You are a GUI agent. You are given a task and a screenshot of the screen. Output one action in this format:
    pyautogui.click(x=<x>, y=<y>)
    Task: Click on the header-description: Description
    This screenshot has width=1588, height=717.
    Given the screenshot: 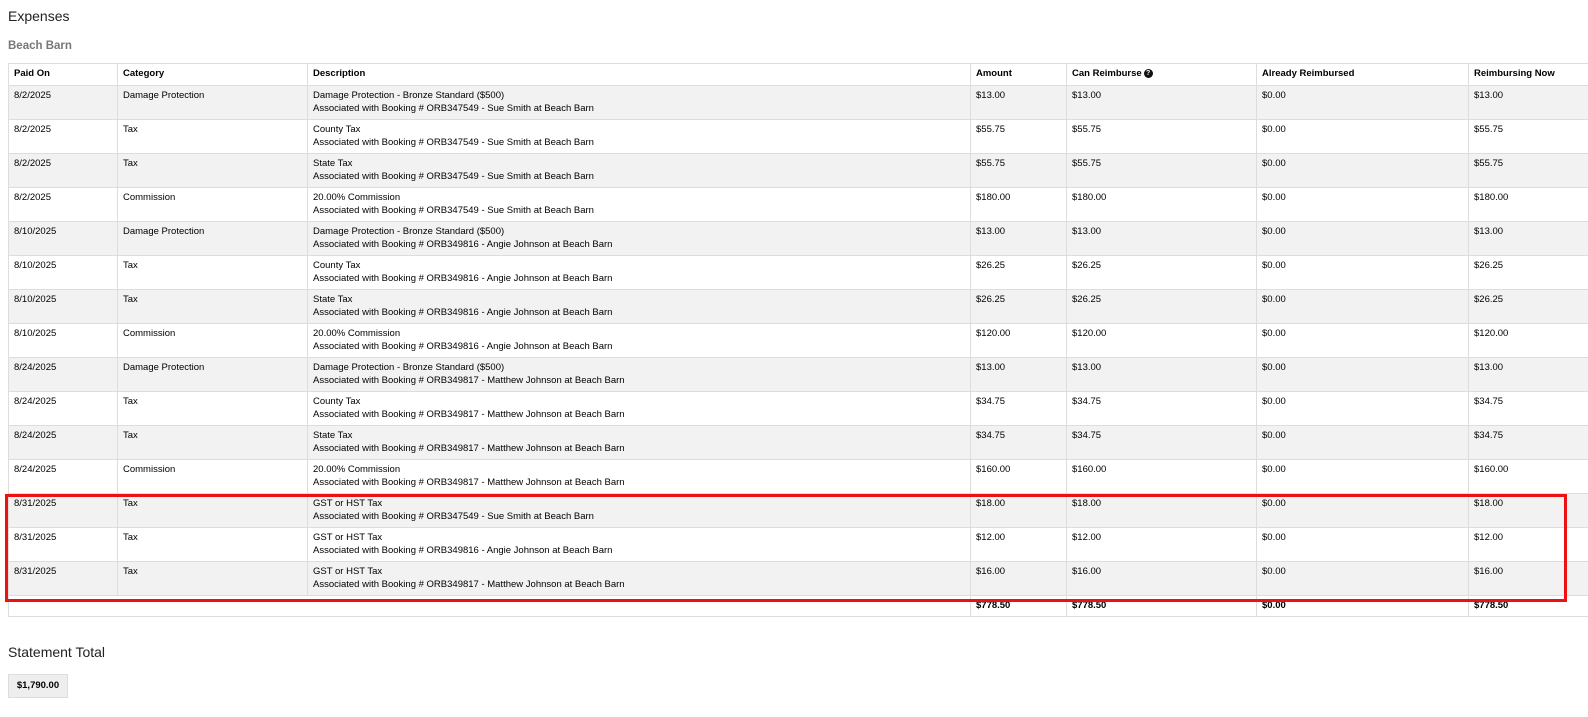 What is the action you would take?
    pyautogui.click(x=639, y=74)
    